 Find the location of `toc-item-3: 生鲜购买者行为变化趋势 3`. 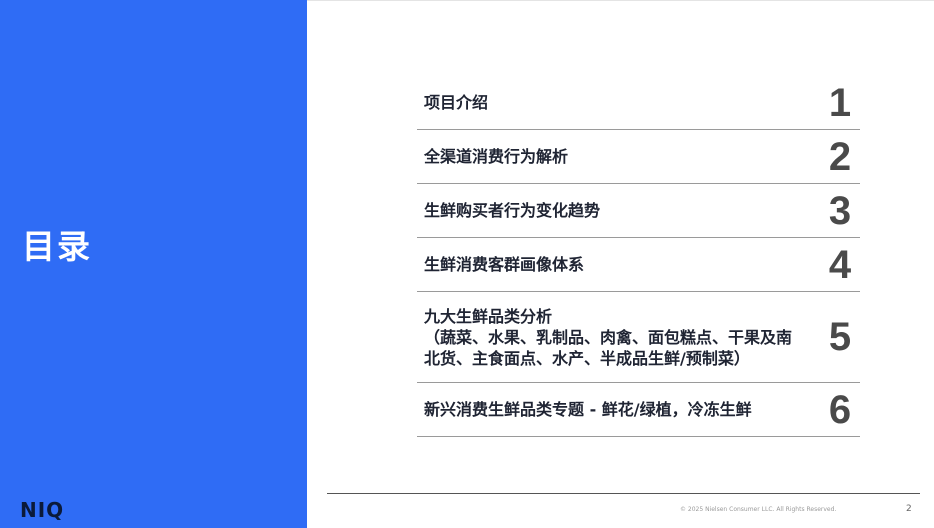

toc-item-3: 生鲜购买者行为变化趋势 3 is located at coordinates (638, 211).